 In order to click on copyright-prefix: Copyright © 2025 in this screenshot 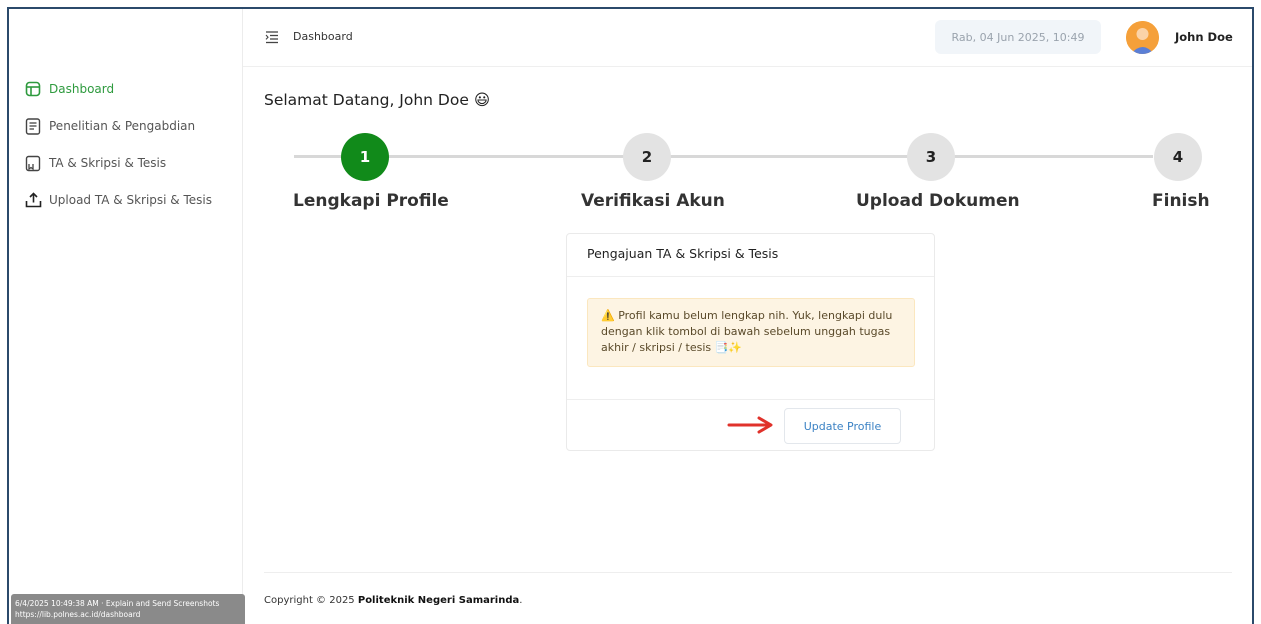, I will do `click(311, 600)`.